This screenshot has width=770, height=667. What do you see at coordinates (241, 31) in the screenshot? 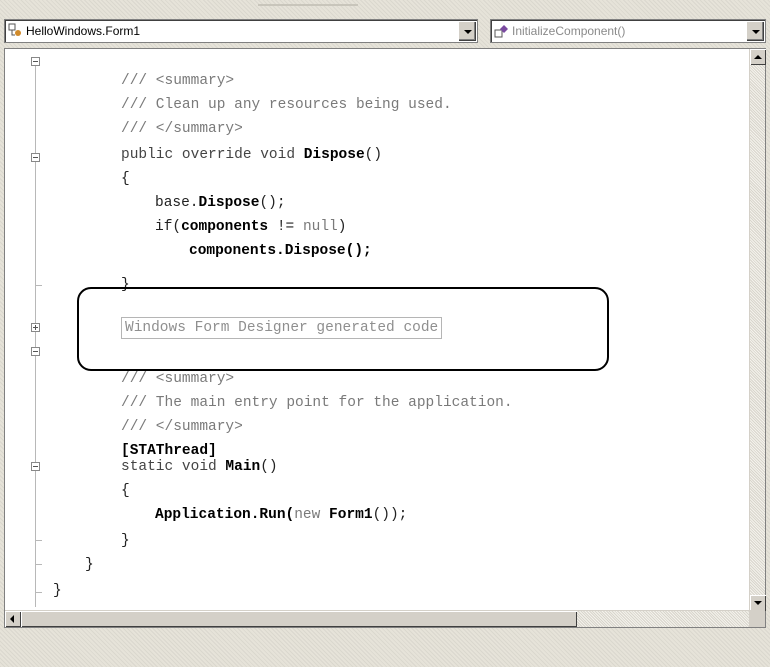
I see `class-selector-dropdown: HelloWindows.Form1` at bounding box center [241, 31].